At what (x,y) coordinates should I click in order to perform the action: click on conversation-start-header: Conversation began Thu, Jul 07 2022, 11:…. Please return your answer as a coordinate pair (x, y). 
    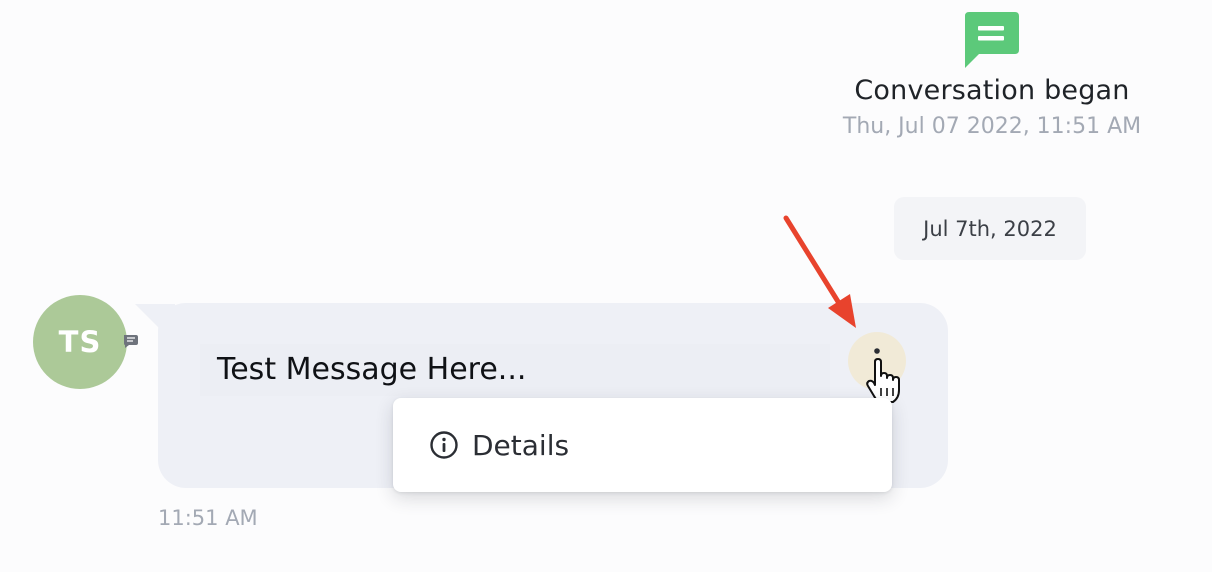
    Looking at the image, I should click on (992, 75).